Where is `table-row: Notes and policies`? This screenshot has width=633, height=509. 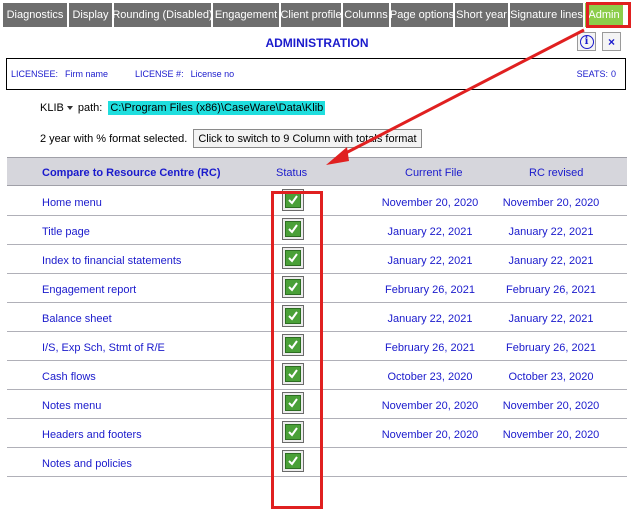 table-row: Notes and policies is located at coordinates (317, 462).